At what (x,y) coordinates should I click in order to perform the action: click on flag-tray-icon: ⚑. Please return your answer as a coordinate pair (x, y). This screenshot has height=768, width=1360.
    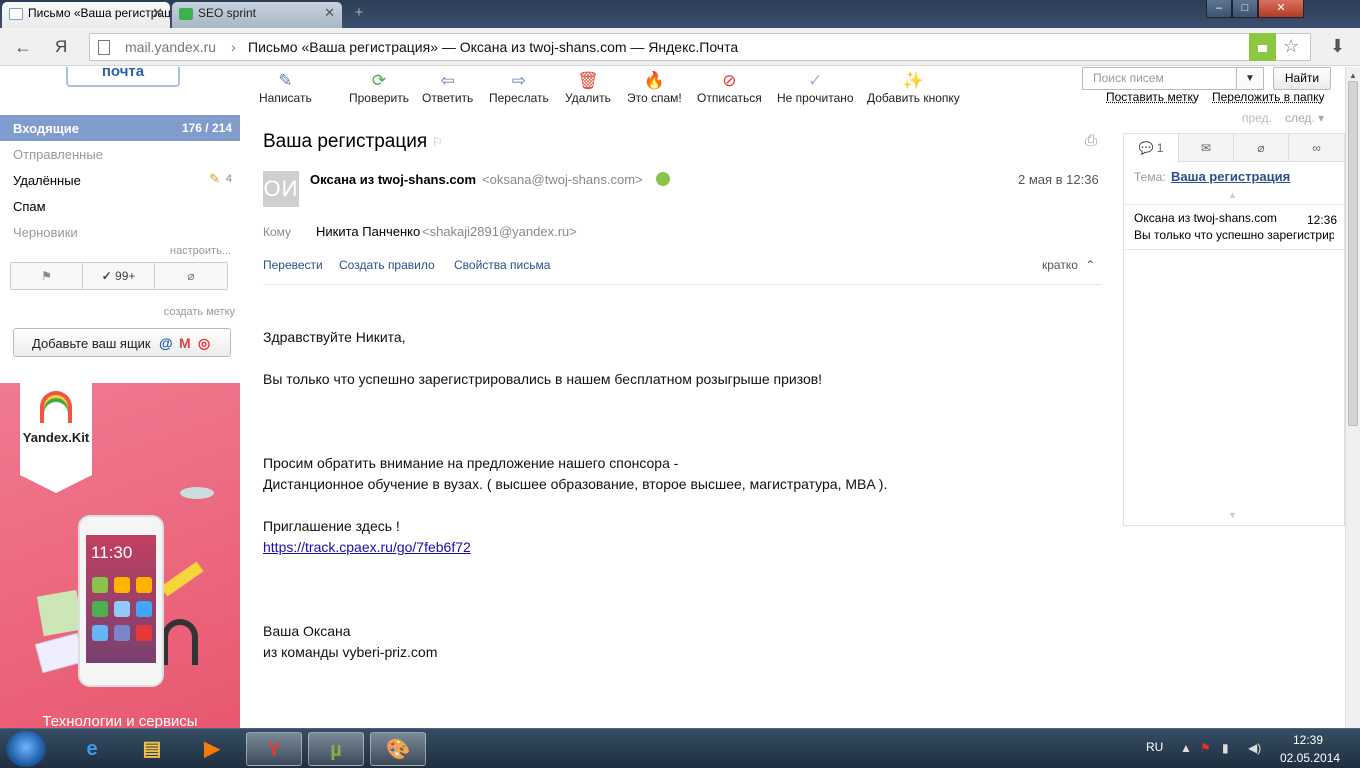
    Looking at the image, I should click on (1205, 748).